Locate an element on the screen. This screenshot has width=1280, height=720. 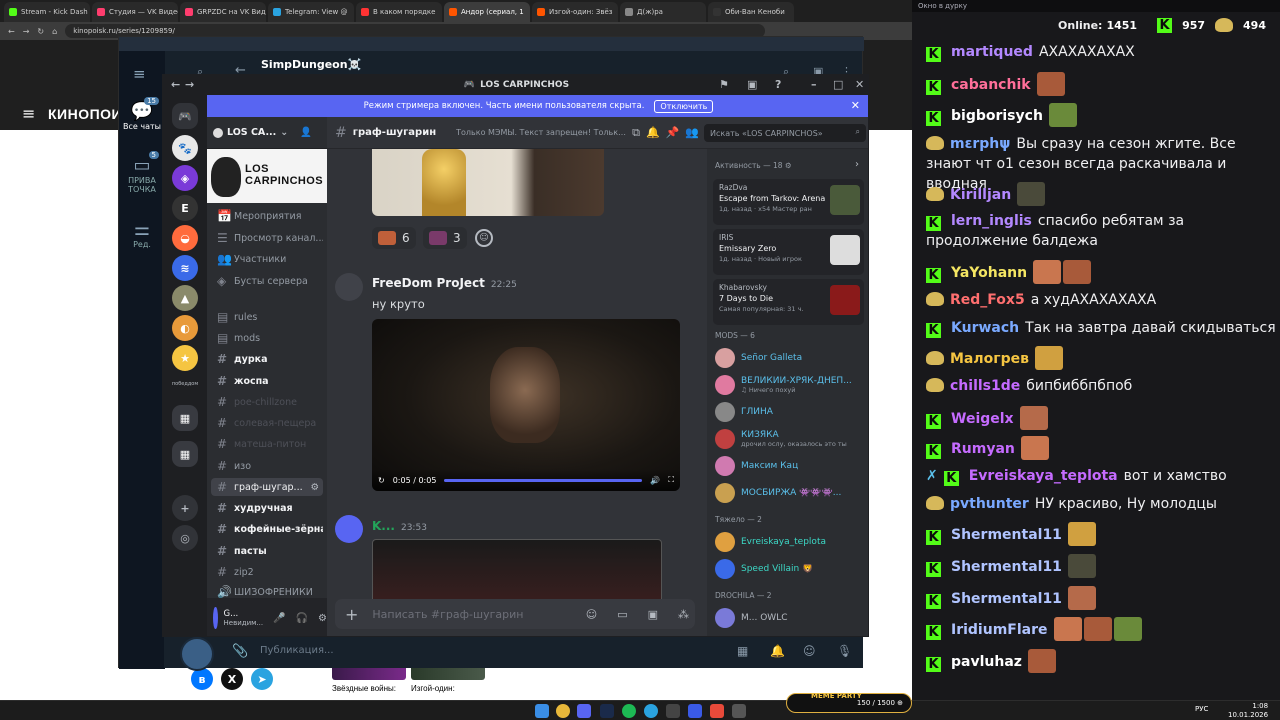
menu-icon: ≡ is located at coordinates (139, 74).